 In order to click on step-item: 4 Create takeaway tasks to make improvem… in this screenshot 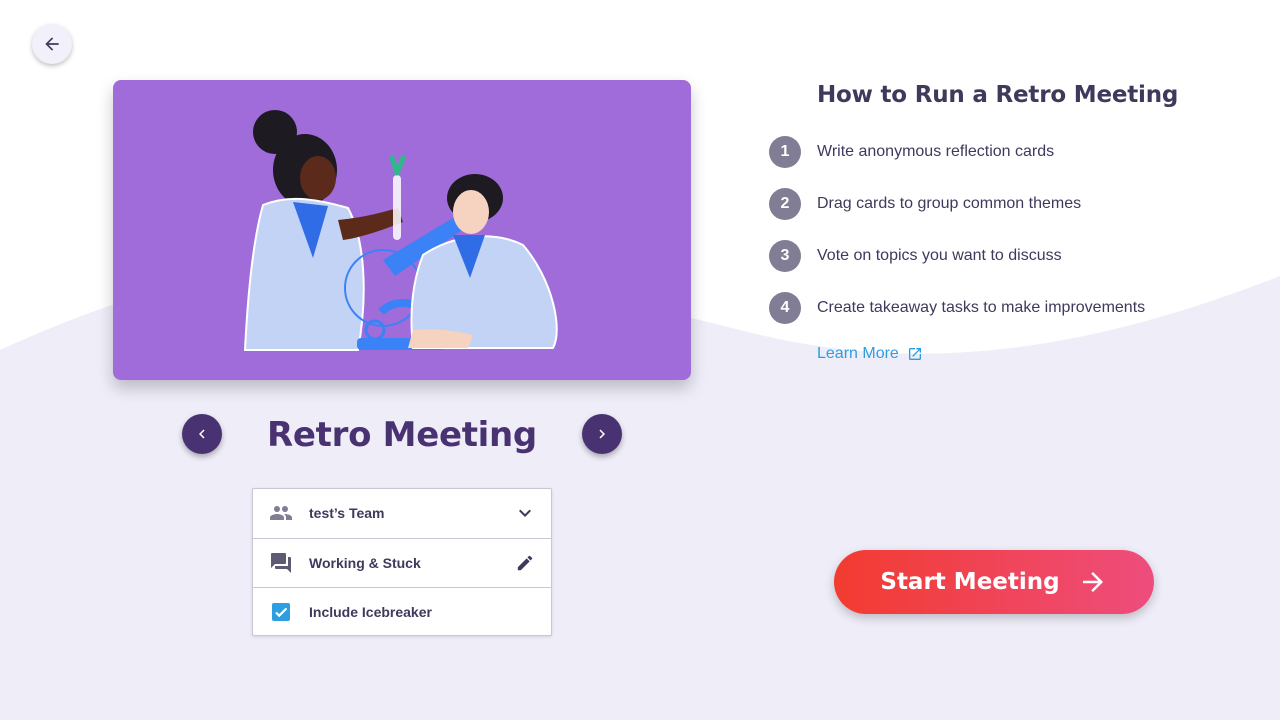, I will do `click(957, 308)`.